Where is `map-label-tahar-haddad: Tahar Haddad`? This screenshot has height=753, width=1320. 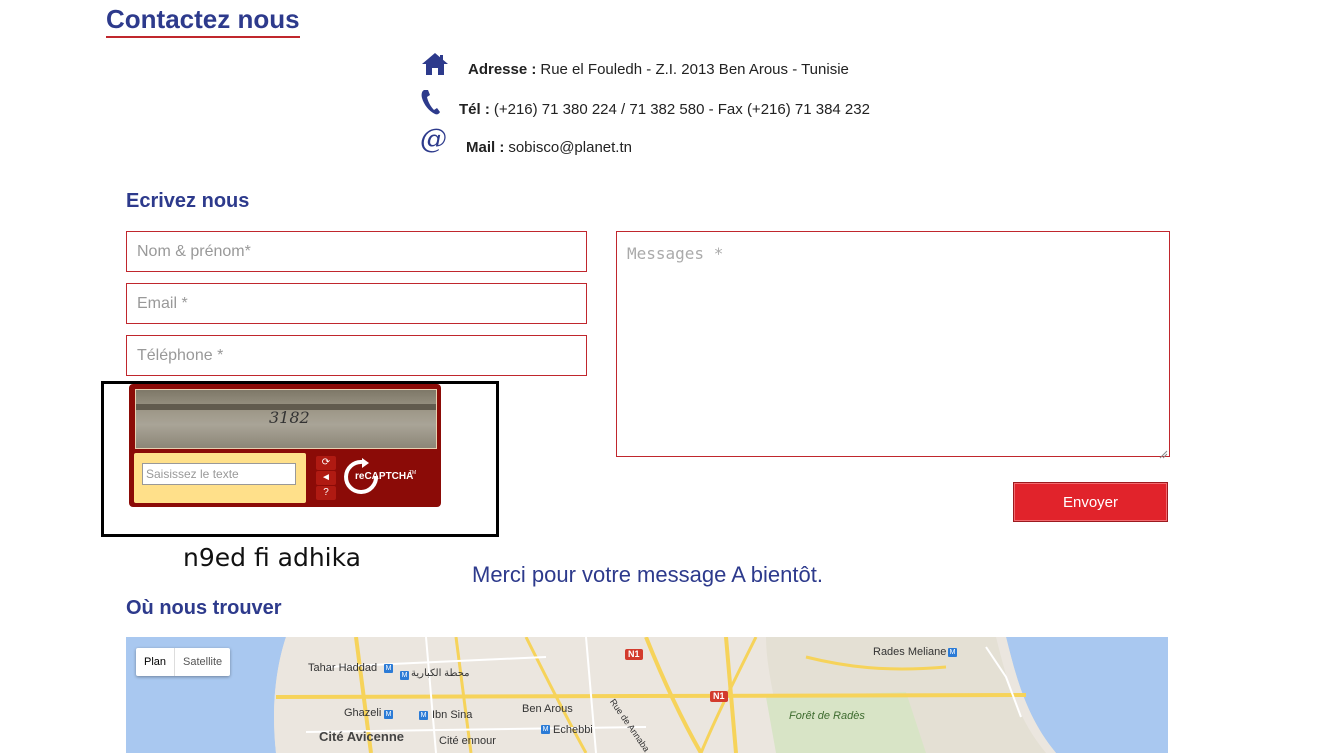 map-label-tahar-haddad: Tahar Haddad is located at coordinates (343, 668).